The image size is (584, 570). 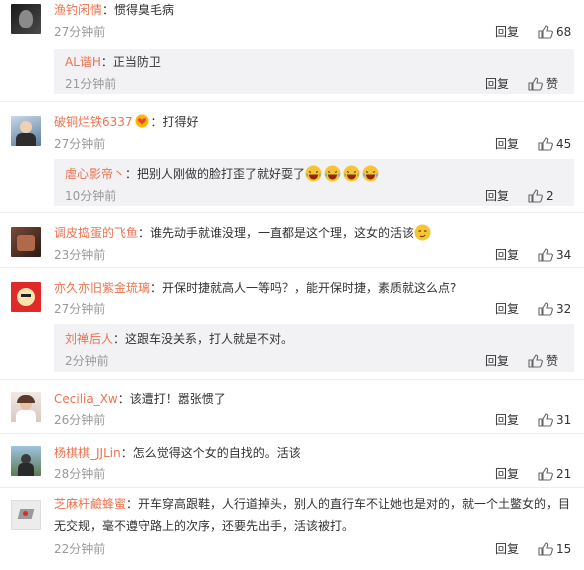 I want to click on sub-reply-body: ：这跟车没关系，打人就是不对。, so click(x=203, y=339).